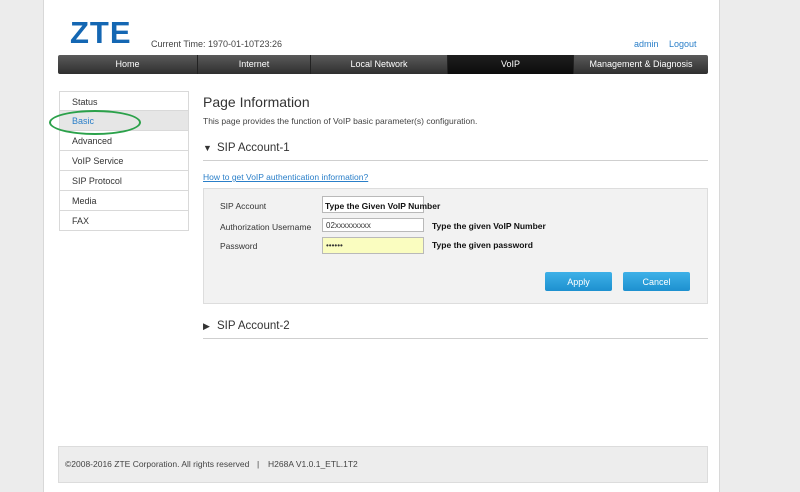  What do you see at coordinates (379, 64) in the screenshot?
I see `tab-local-network: Local Network` at bounding box center [379, 64].